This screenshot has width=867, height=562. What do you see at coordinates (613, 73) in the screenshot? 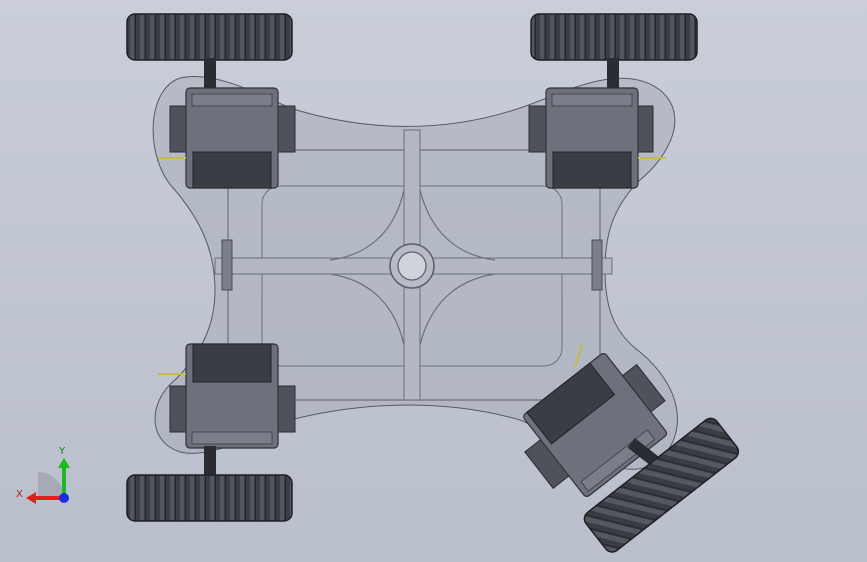
I see `axle-front-right` at bounding box center [613, 73].